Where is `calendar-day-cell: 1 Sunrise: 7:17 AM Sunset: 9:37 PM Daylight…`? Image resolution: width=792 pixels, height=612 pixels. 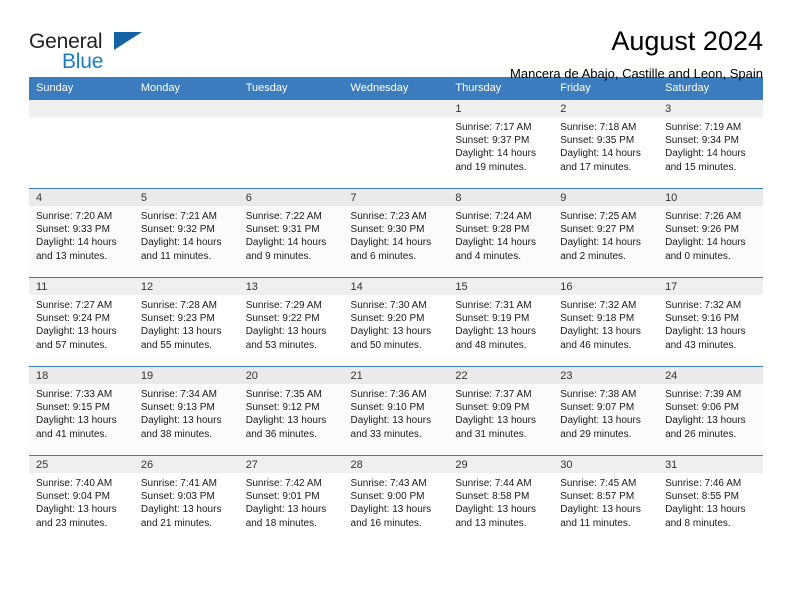
calendar-day-cell: 1 Sunrise: 7:17 AM Sunset: 9:37 PM Daylight… is located at coordinates (501, 144).